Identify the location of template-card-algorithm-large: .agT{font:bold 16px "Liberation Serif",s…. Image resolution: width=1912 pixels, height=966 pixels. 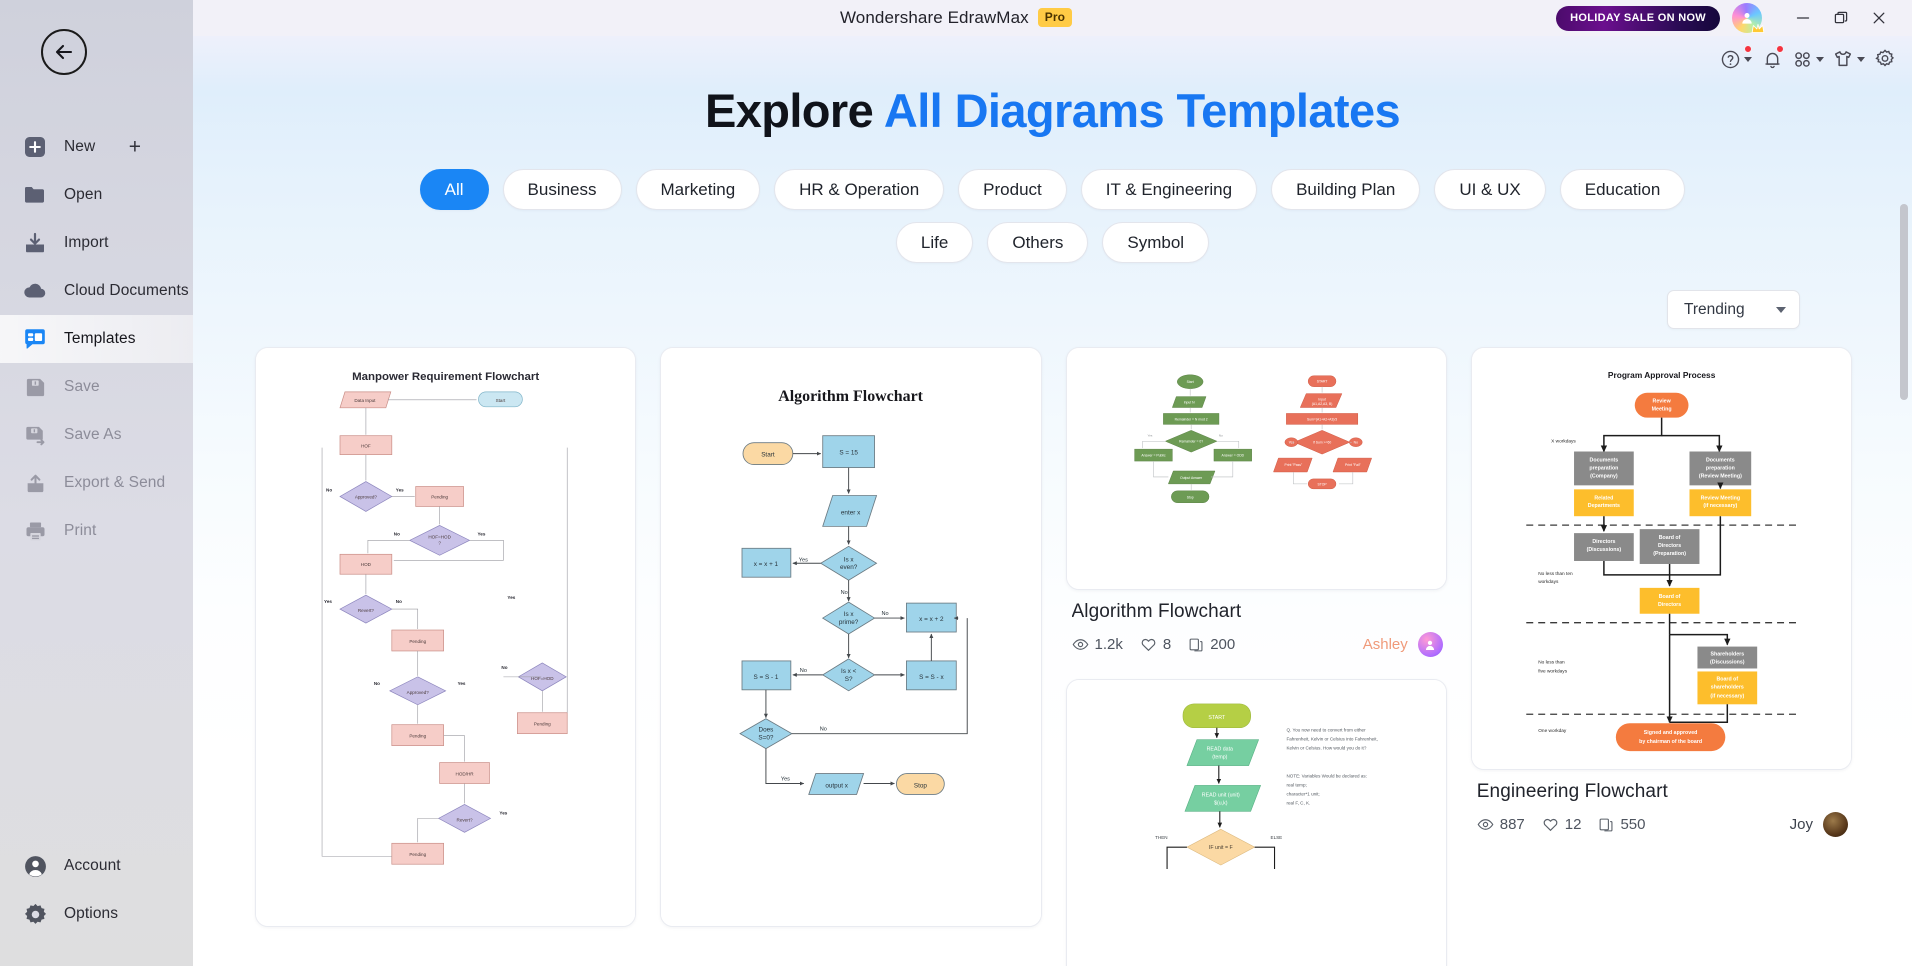
(851, 637).